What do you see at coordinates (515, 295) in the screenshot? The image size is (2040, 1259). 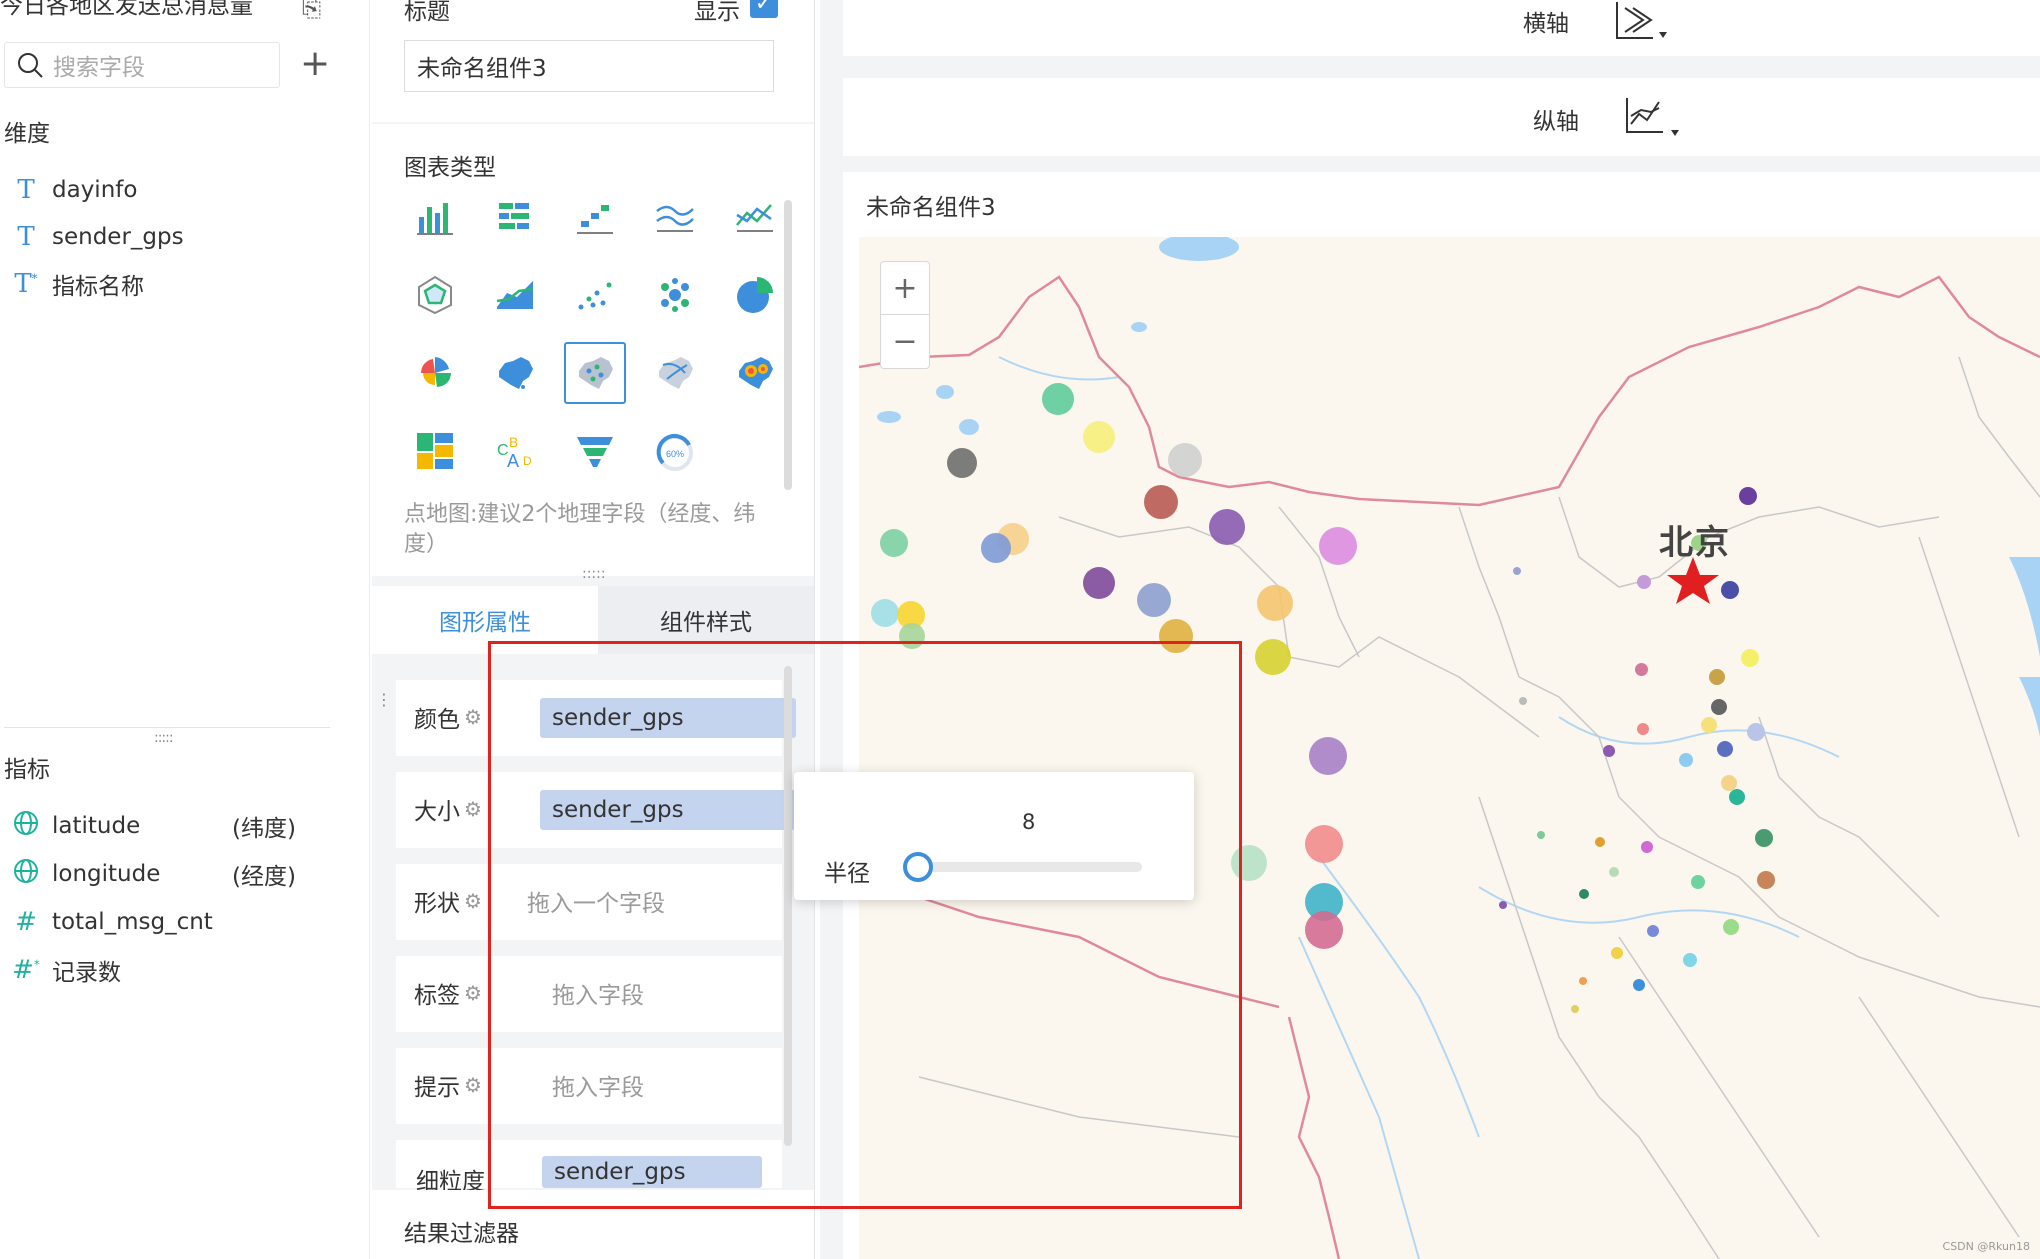 I see `chart-type-area` at bounding box center [515, 295].